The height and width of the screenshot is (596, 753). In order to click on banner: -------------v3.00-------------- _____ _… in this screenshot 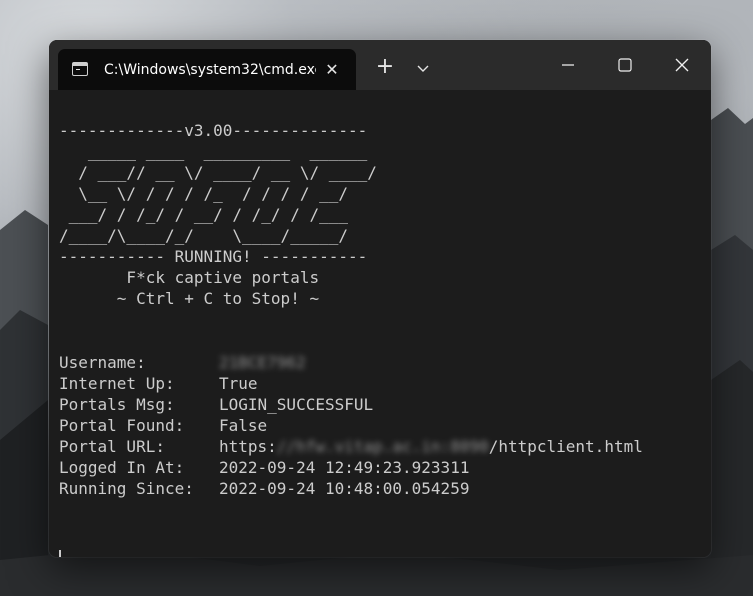, I will do `click(218, 214)`.